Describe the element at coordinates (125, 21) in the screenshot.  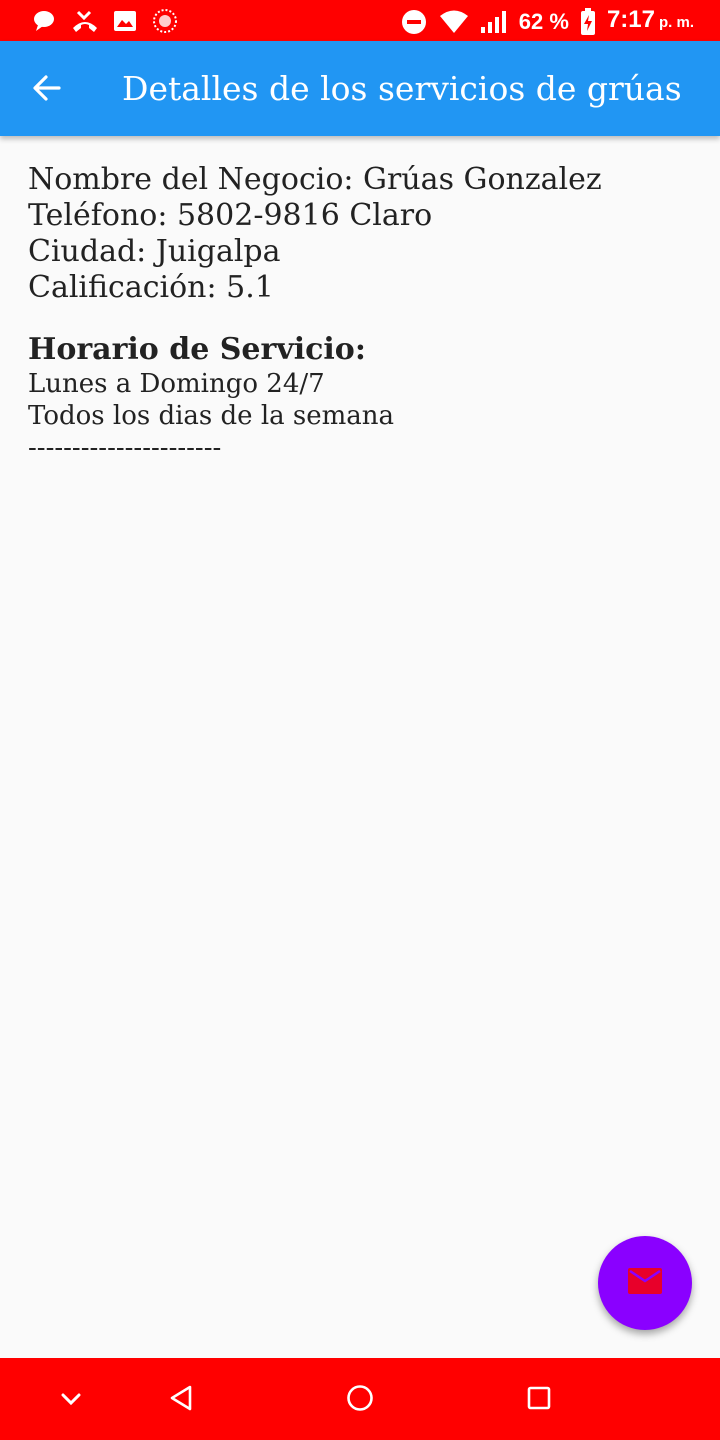
I see `image-icon` at that location.